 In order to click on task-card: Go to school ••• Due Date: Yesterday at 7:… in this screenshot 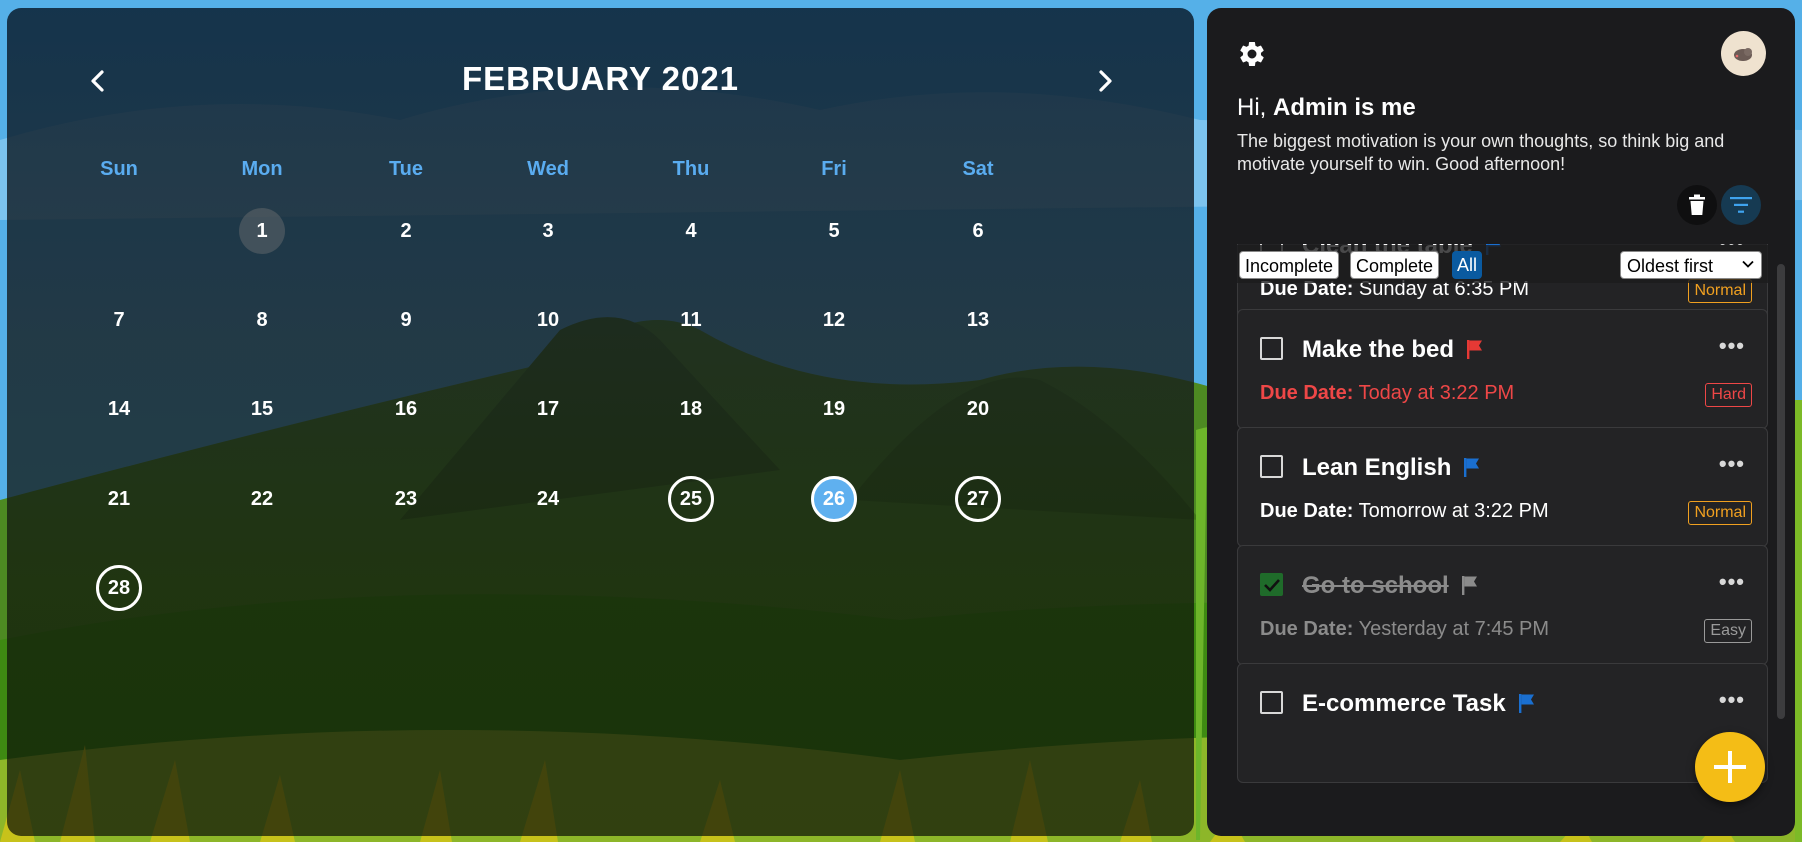, I will do `click(1502, 605)`.